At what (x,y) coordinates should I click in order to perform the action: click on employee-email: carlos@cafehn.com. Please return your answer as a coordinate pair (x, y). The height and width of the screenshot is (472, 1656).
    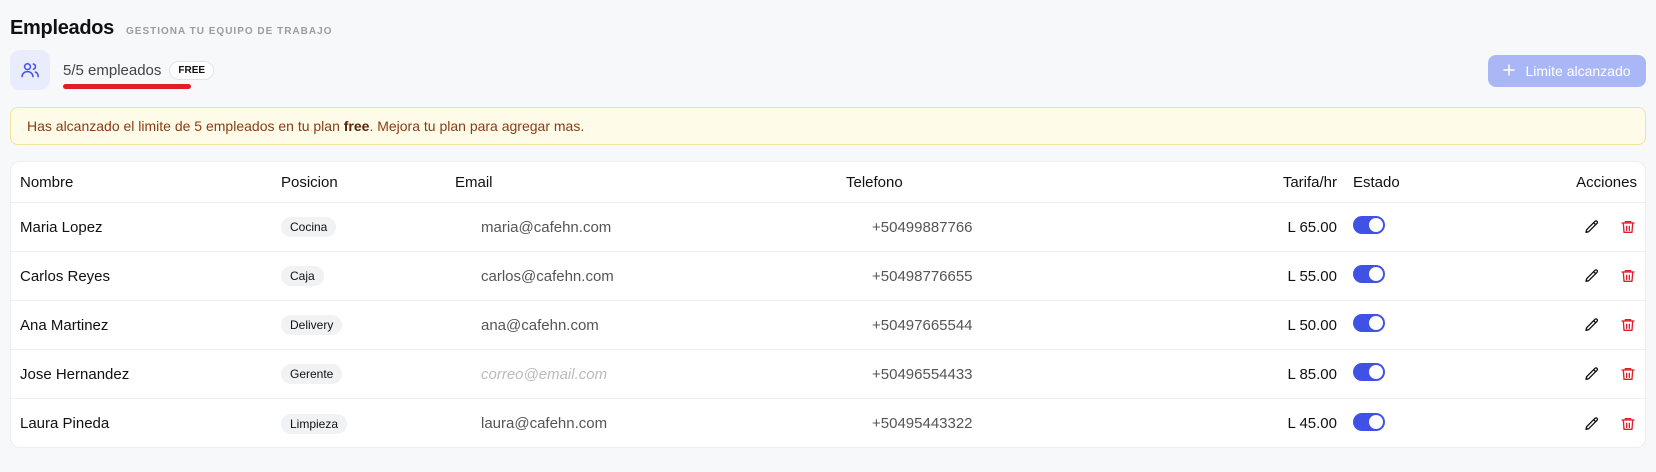
    Looking at the image, I should click on (547, 276).